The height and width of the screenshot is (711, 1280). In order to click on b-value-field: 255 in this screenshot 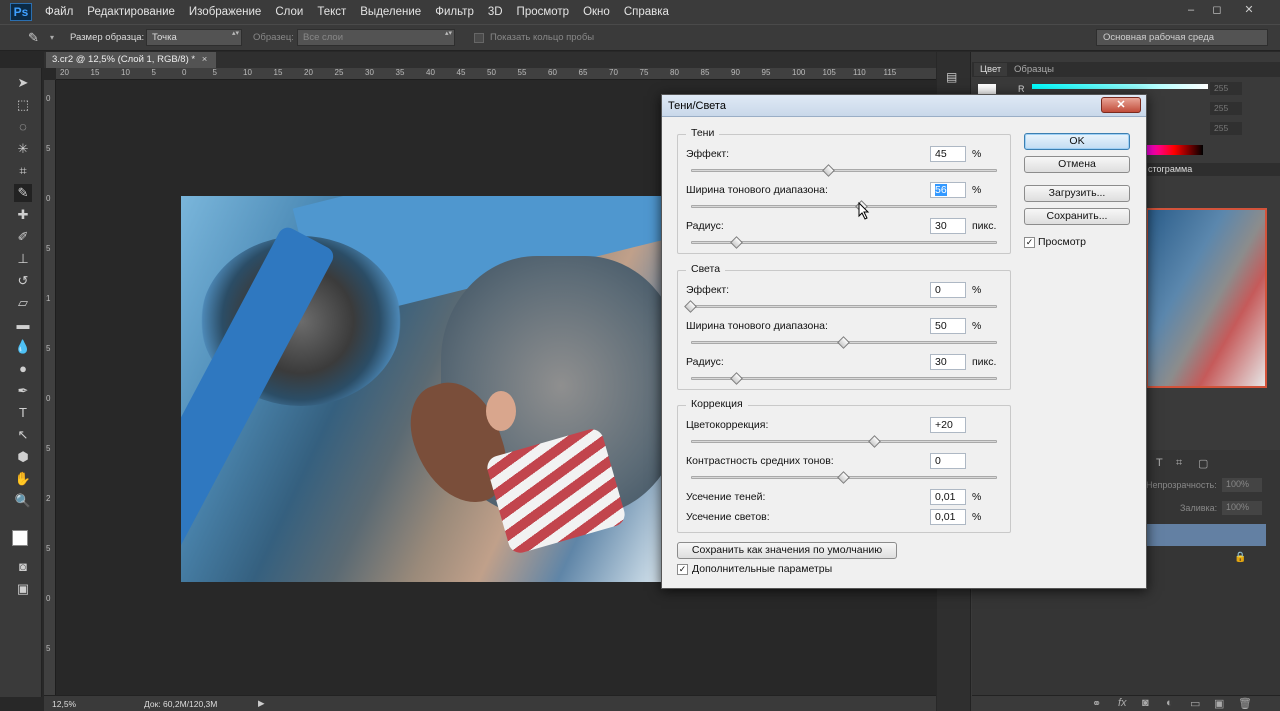, I will do `click(1226, 128)`.